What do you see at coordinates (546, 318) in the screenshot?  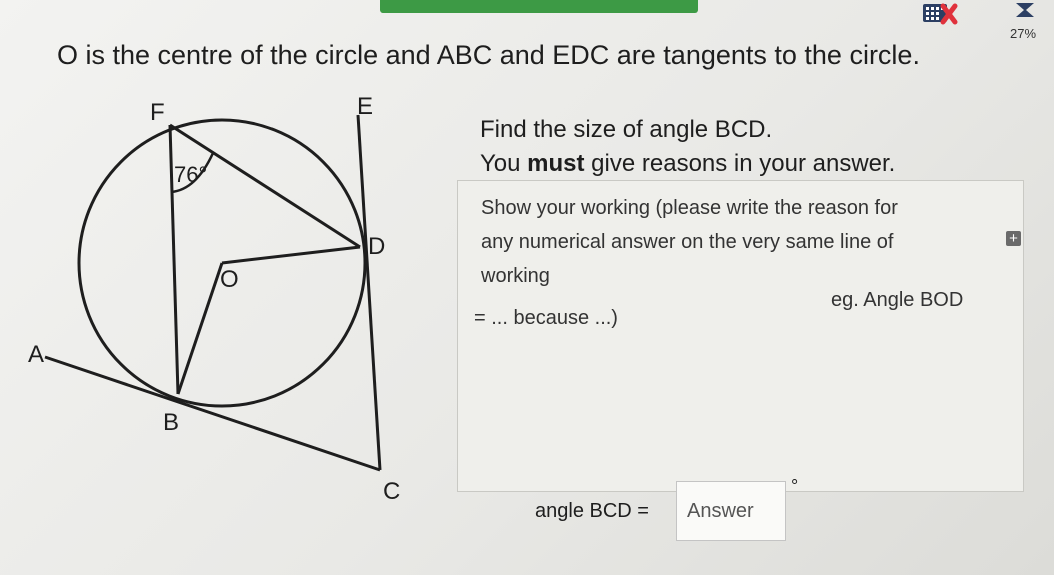 I see `working-placeholder-line-4: = ... because ...)` at bounding box center [546, 318].